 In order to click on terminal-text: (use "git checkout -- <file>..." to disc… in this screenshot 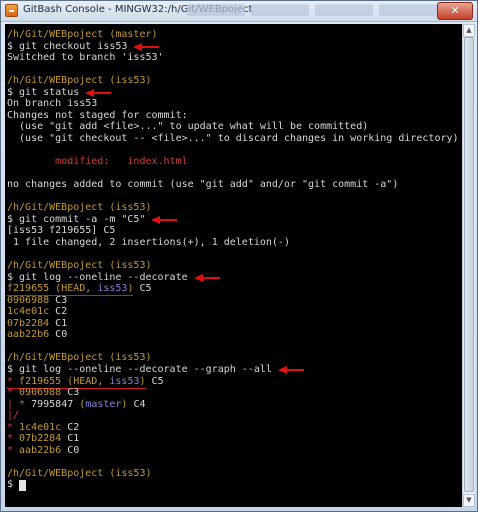, I will do `click(233, 138)`.